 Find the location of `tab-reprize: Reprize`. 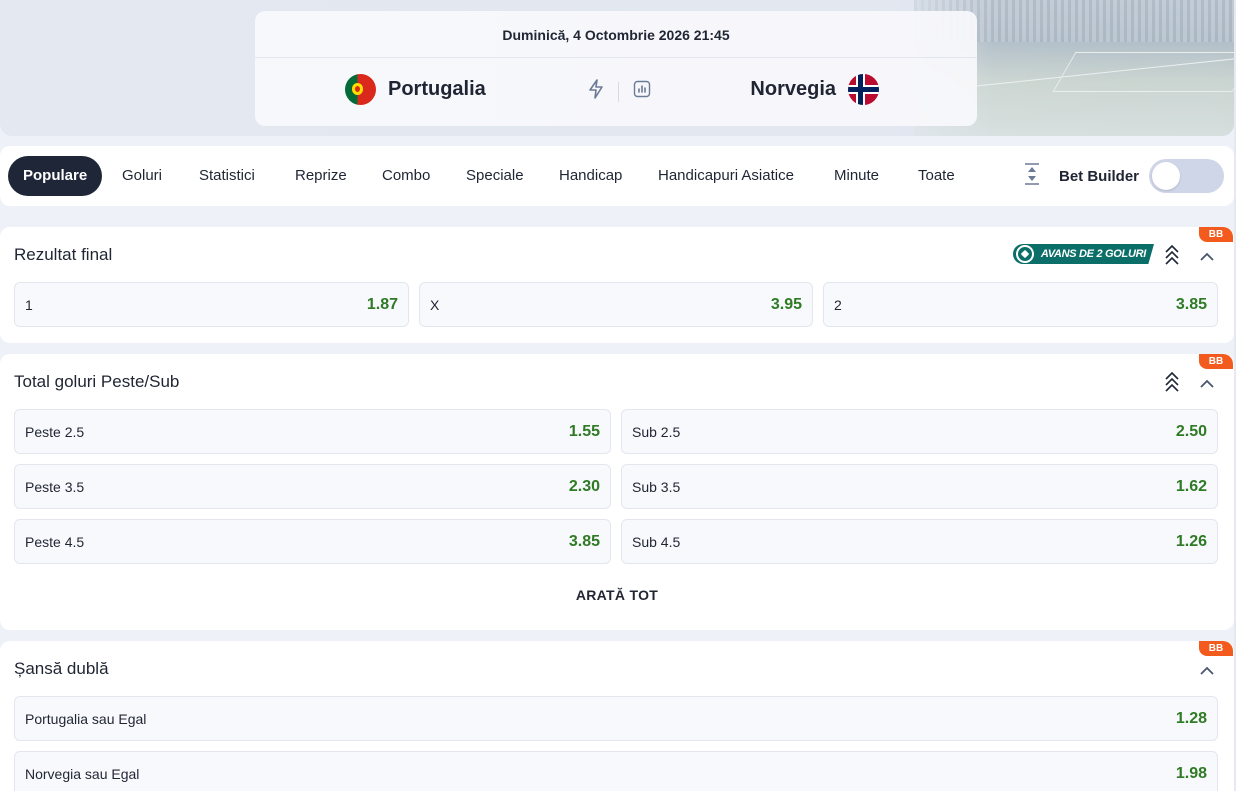

tab-reprize: Reprize is located at coordinates (321, 176).